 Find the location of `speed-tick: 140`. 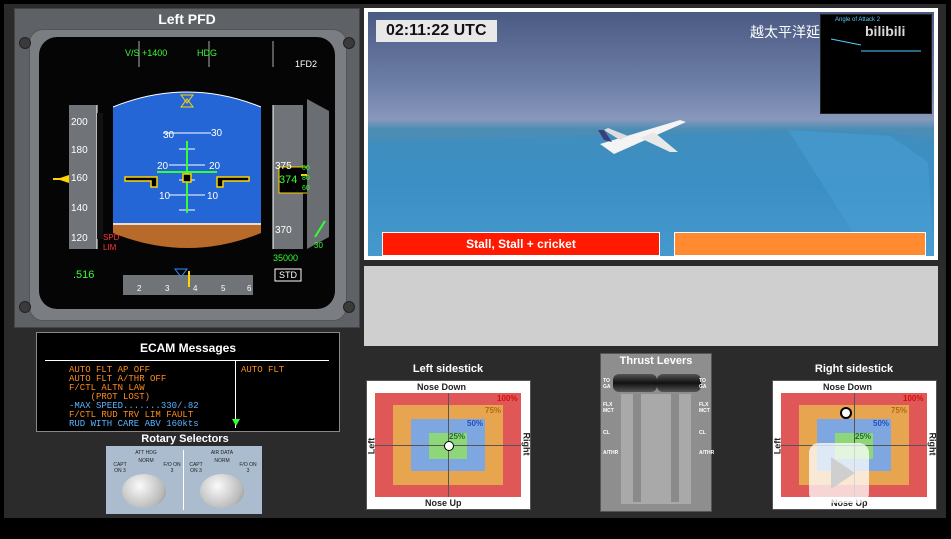

speed-tick: 140 is located at coordinates (79, 208).